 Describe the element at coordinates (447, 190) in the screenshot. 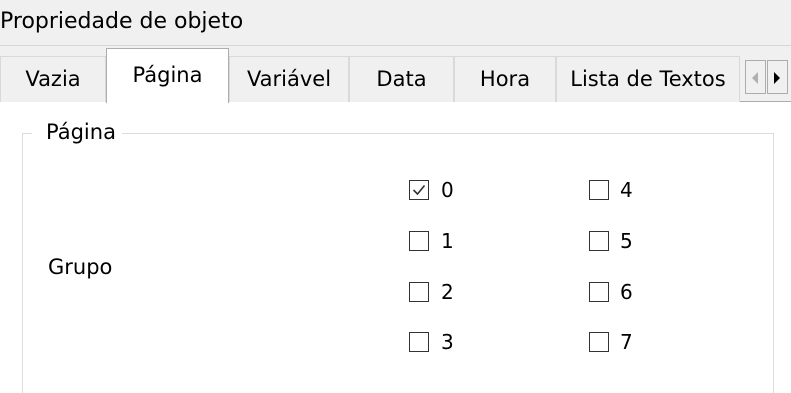

I see `checkbox-0-label: 0` at that location.